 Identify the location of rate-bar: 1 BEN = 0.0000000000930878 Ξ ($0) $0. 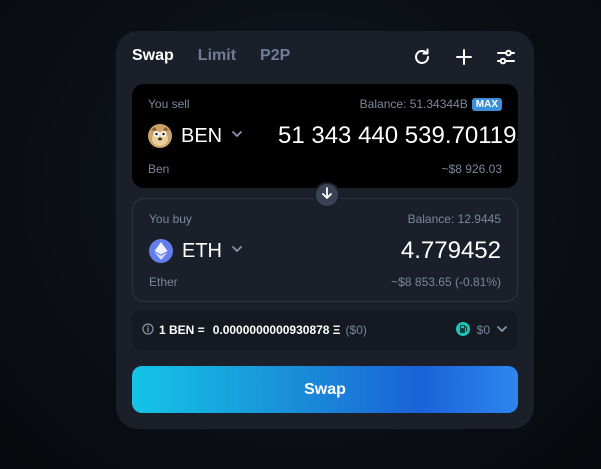
(325, 330).